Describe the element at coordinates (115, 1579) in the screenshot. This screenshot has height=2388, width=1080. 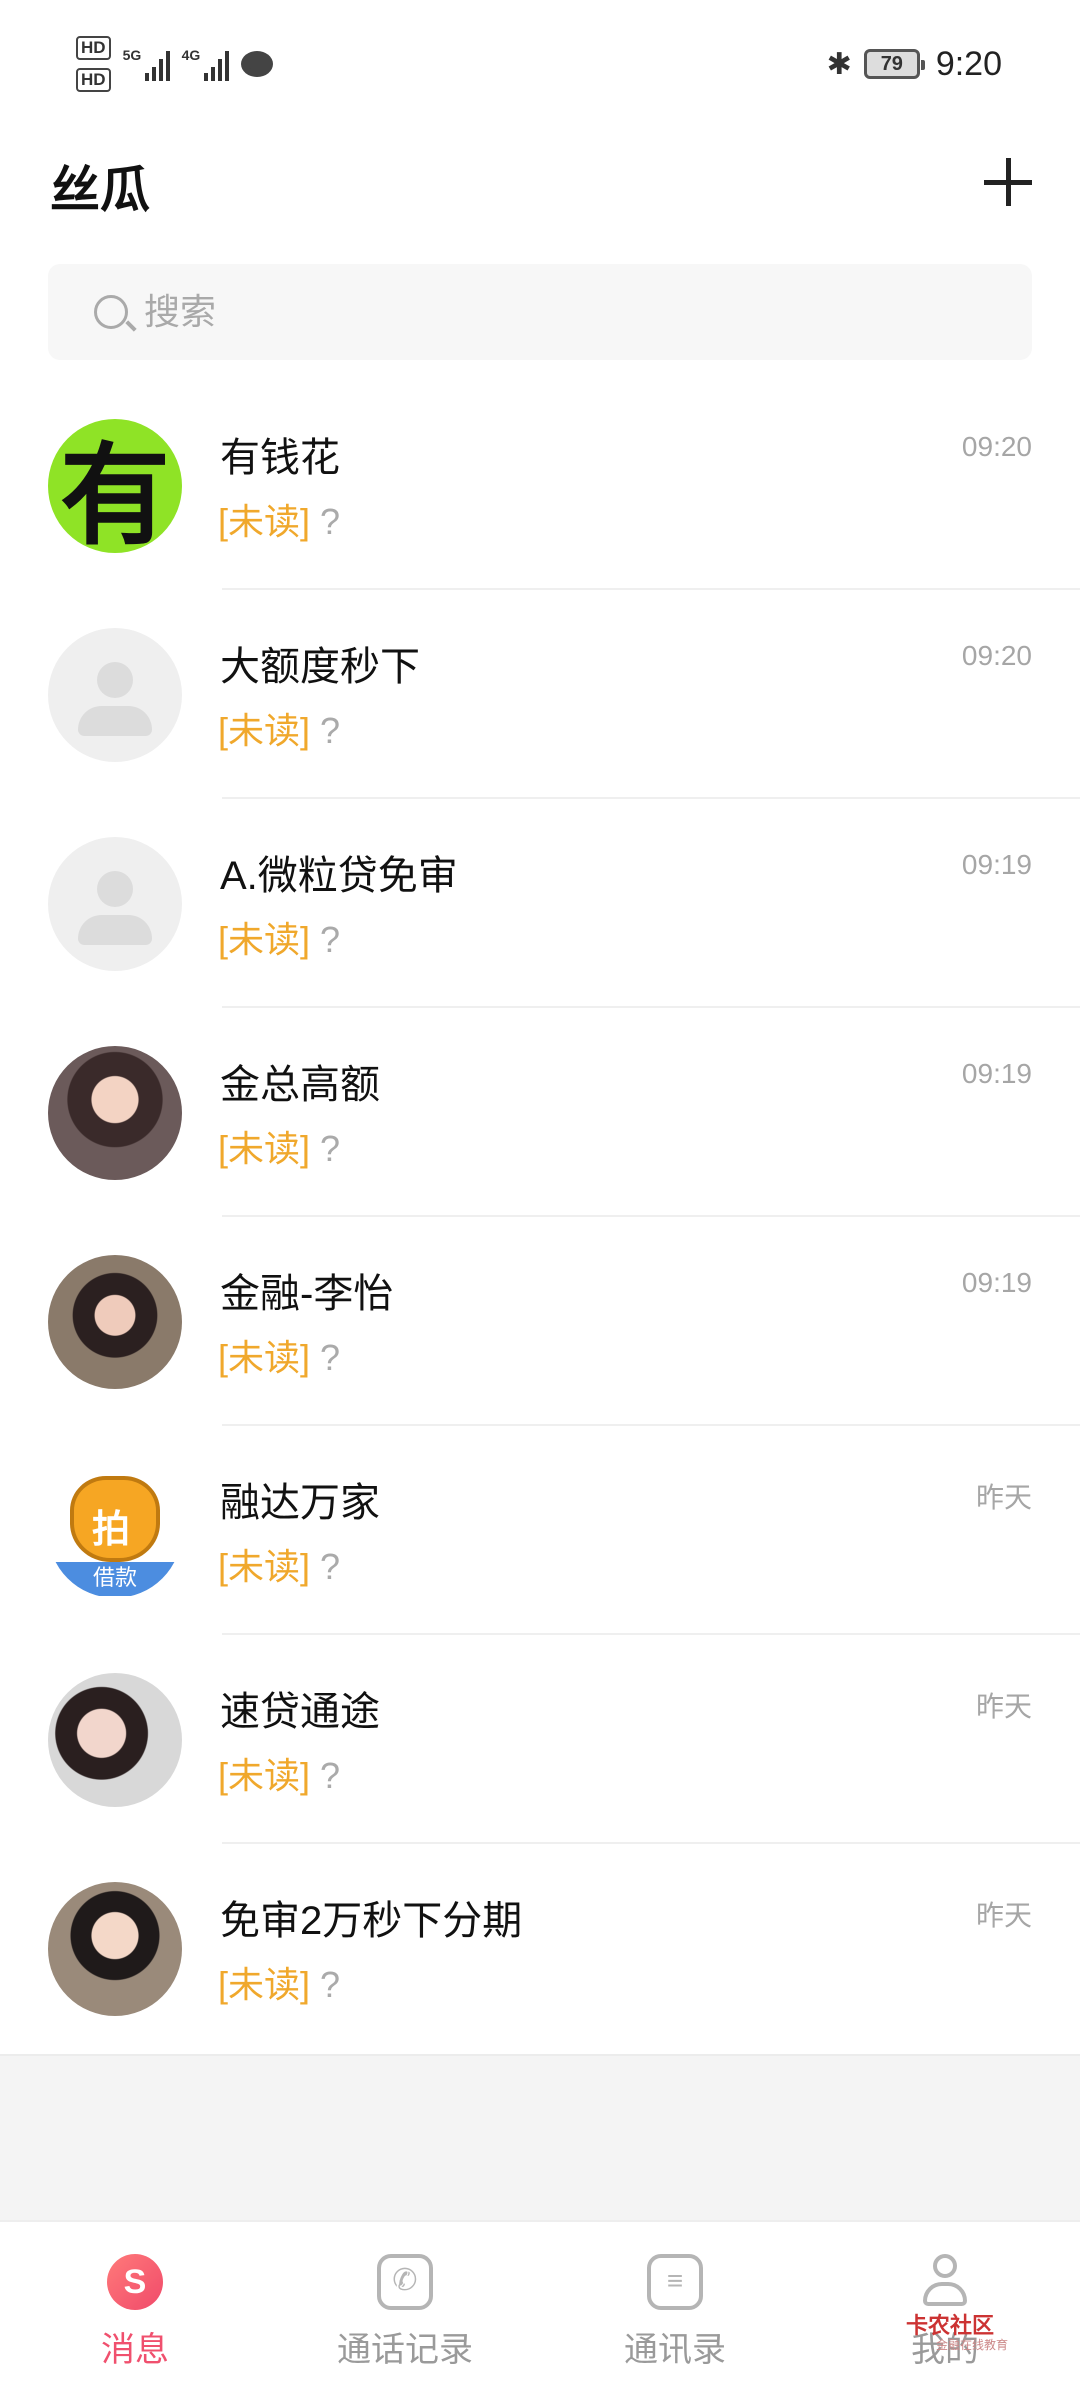
I see `avatar-band-text: 借款` at that location.